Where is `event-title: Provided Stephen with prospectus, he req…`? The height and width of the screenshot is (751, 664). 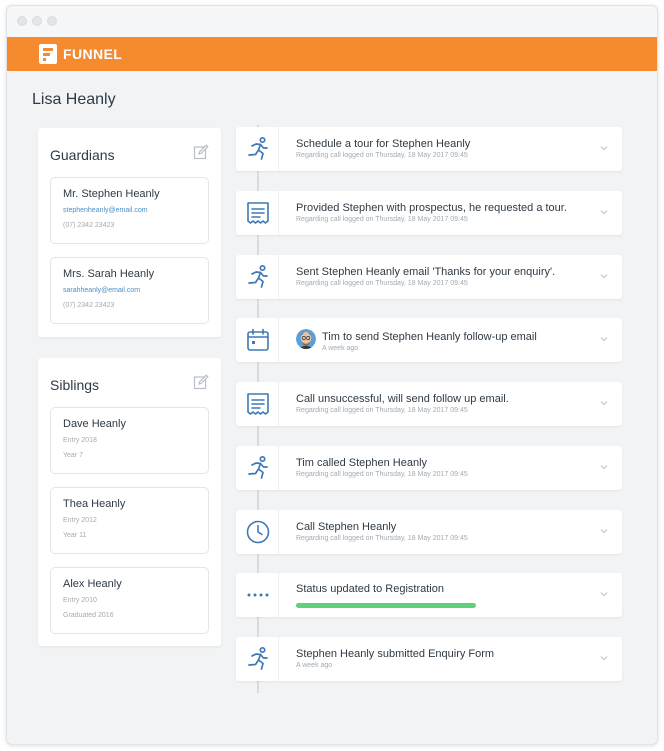 event-title: Provided Stephen with prospectus, he req… is located at coordinates (431, 208).